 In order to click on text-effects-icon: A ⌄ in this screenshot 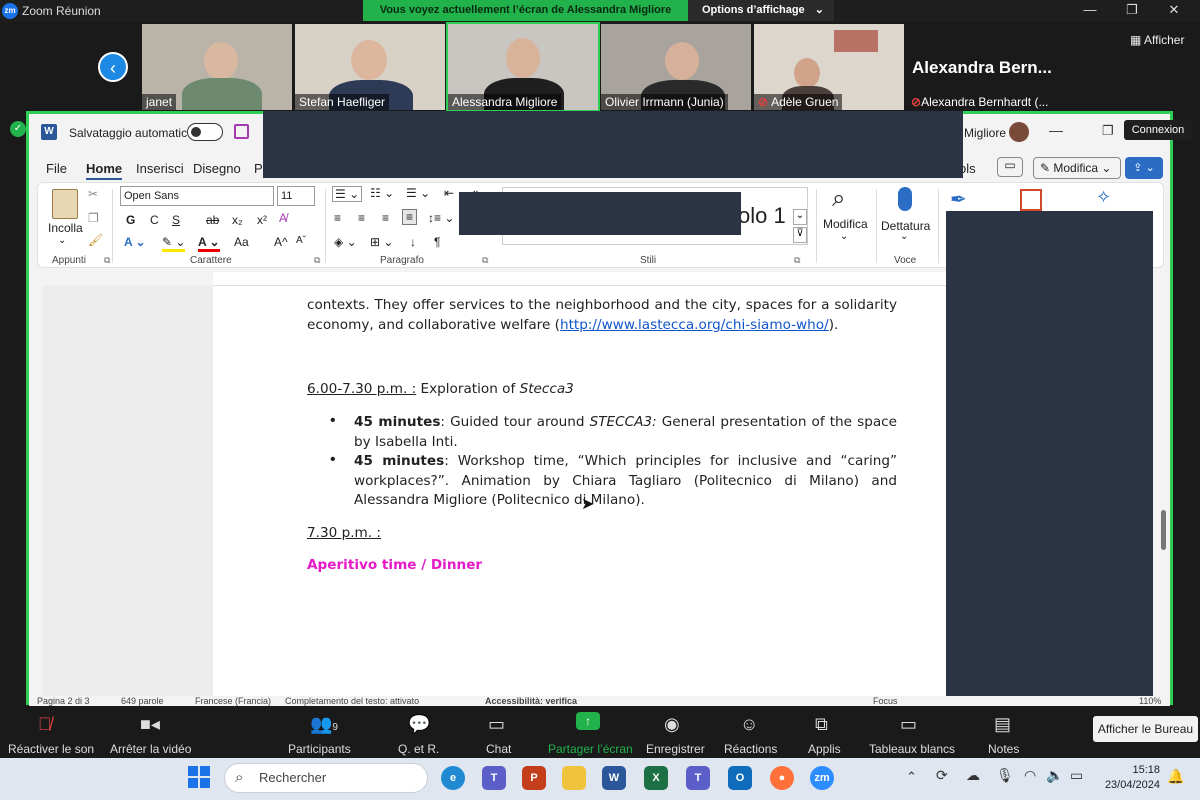, I will do `click(135, 242)`.